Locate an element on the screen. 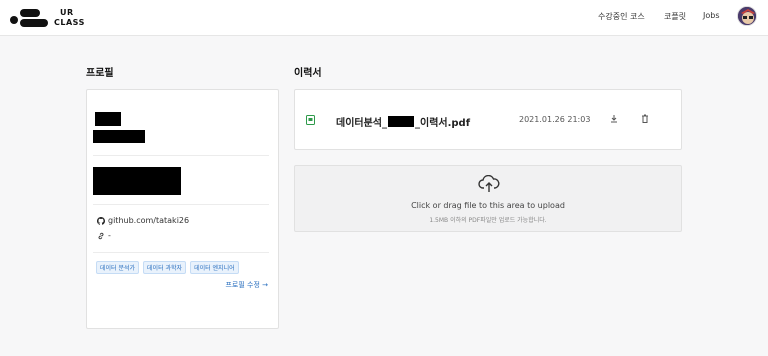 This screenshot has width=768, height=356. redacted-filename is located at coordinates (401, 121).